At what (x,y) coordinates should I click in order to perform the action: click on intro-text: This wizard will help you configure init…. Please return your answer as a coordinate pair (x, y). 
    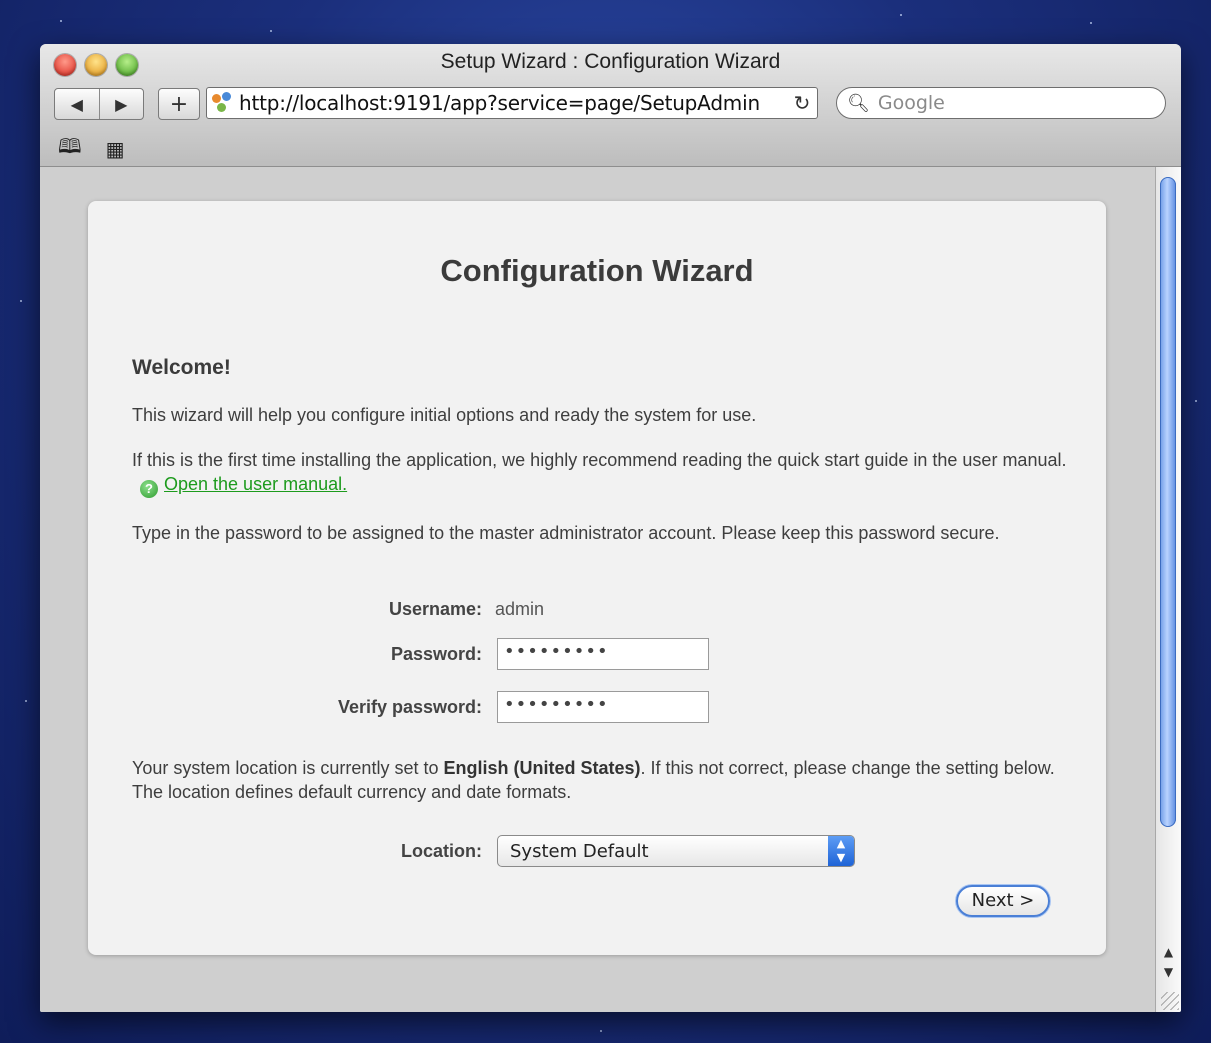
    Looking at the image, I should click on (444, 415).